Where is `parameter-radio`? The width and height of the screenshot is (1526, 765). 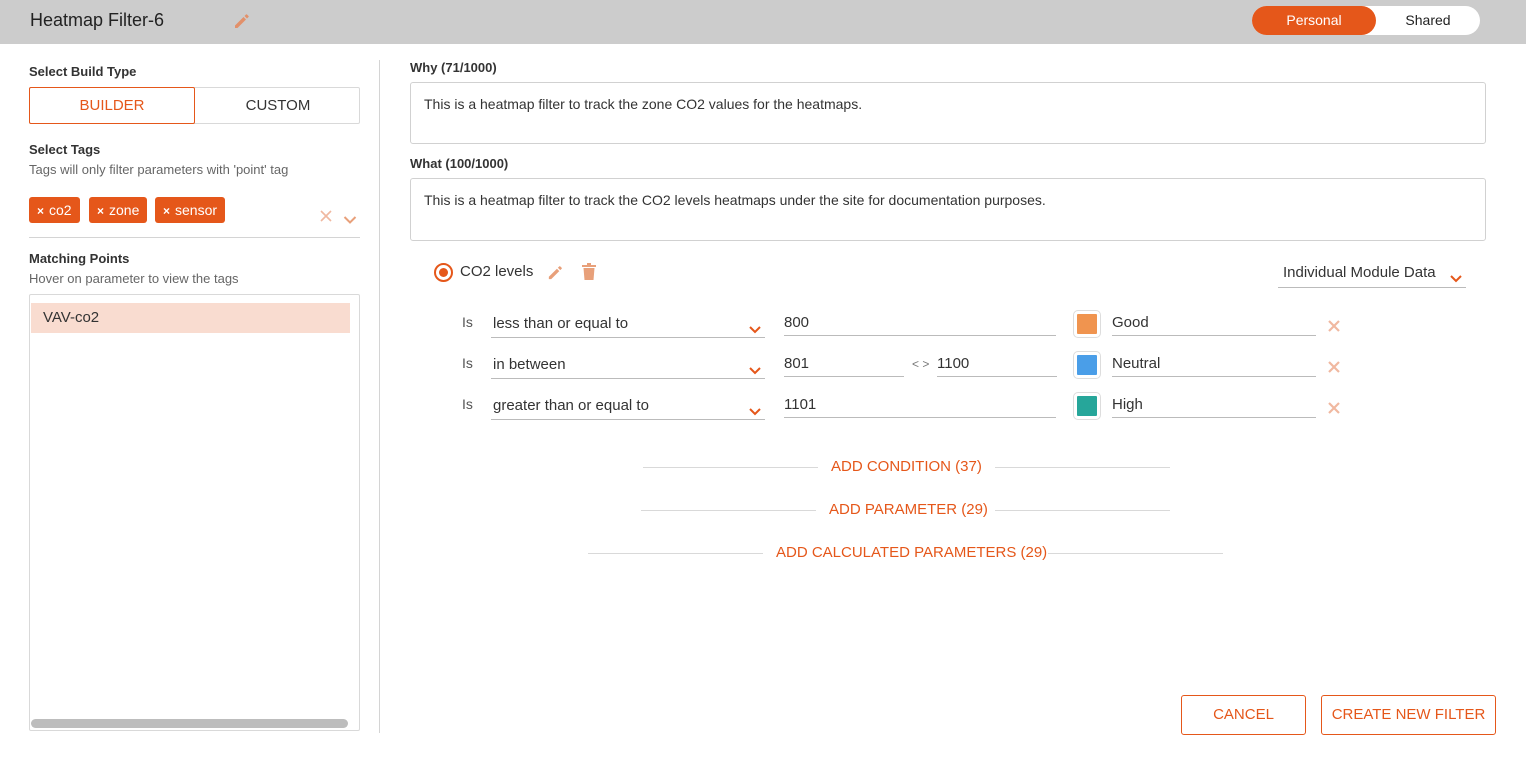
parameter-radio is located at coordinates (443, 272).